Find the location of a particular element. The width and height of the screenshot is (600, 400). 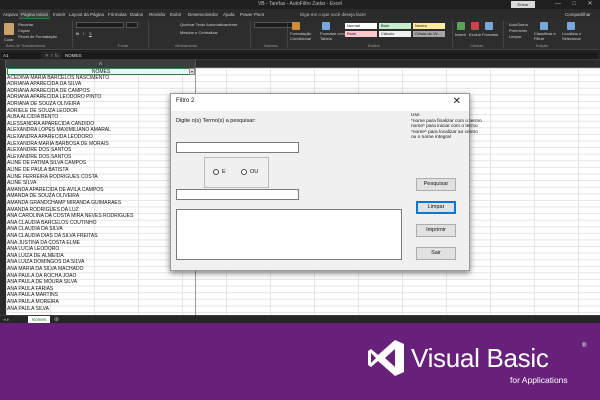

table-row: ANA CLAUDIA DA SILVA is located at coordinates (101, 229).